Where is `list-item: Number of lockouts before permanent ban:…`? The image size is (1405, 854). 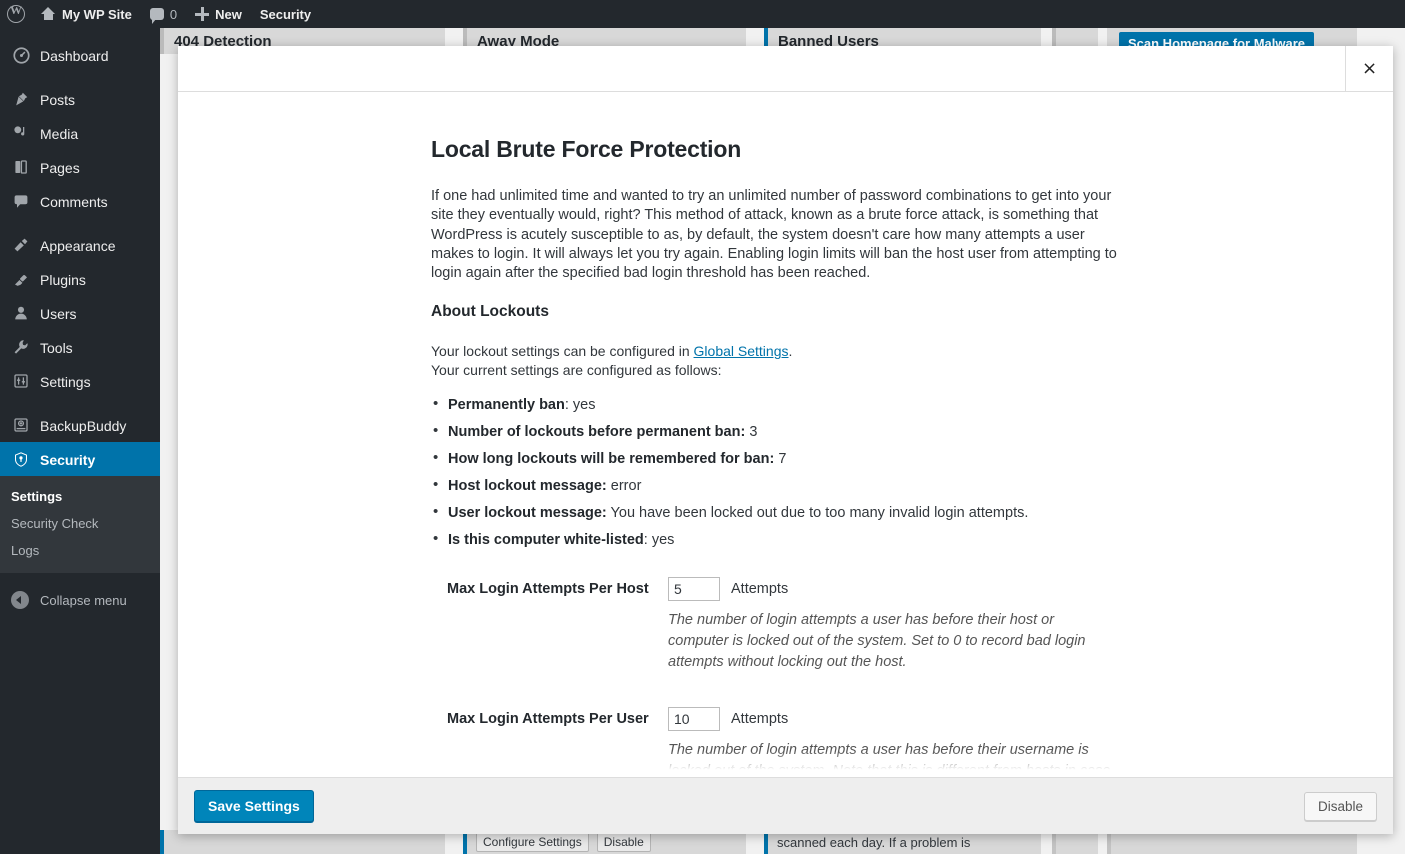
list-item: Number of lockouts before permanent ban:… is located at coordinates (777, 431).